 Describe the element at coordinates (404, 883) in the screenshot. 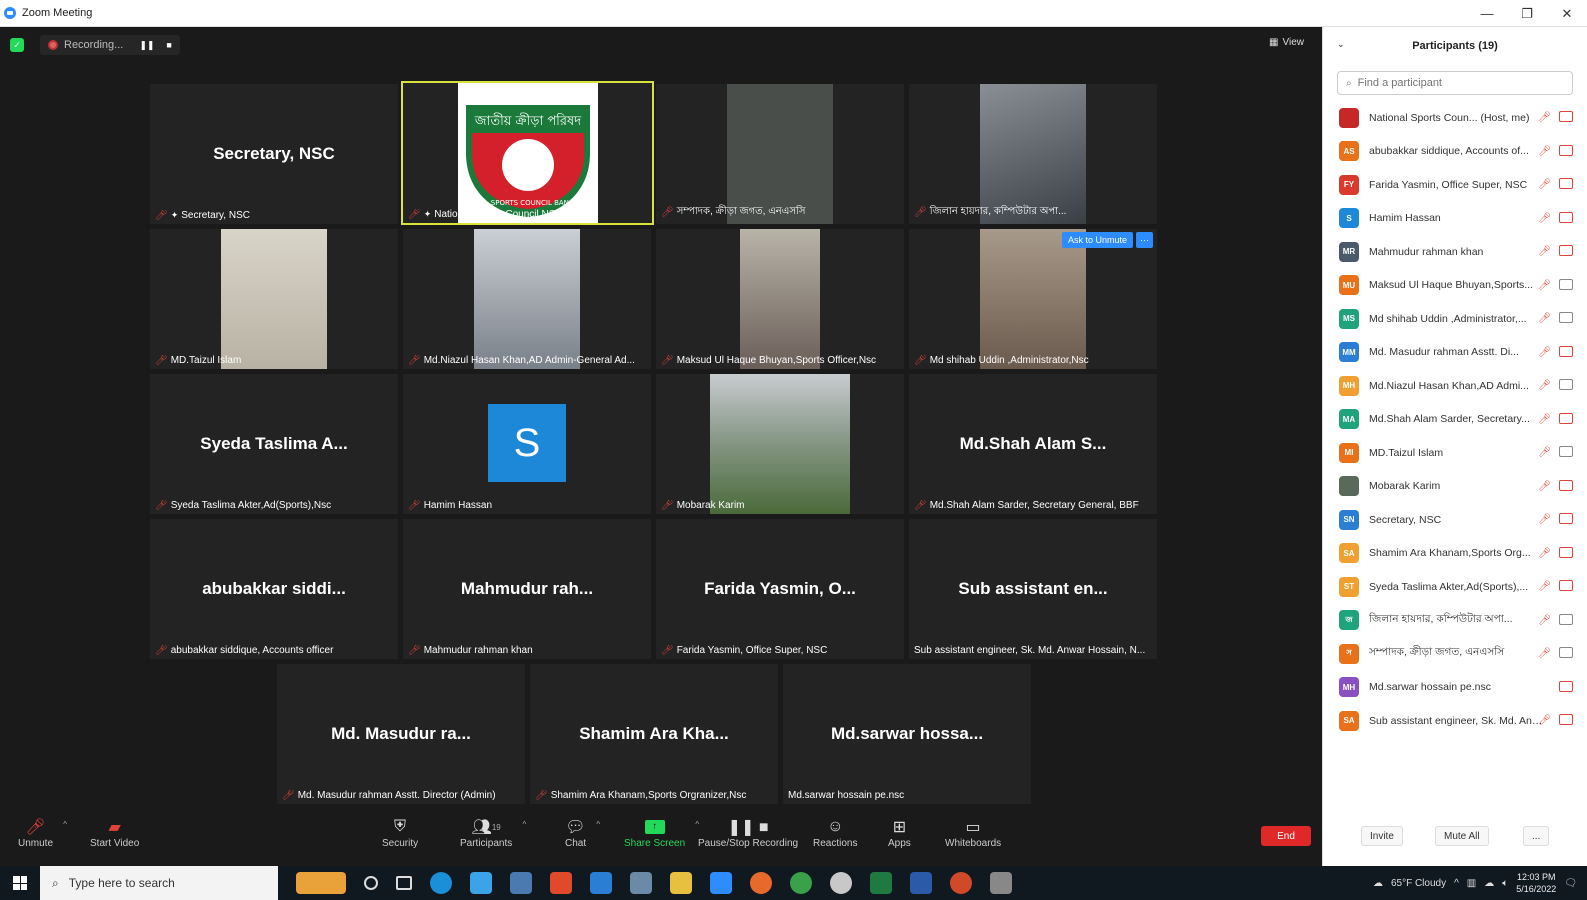

I see `task-view-icon` at that location.